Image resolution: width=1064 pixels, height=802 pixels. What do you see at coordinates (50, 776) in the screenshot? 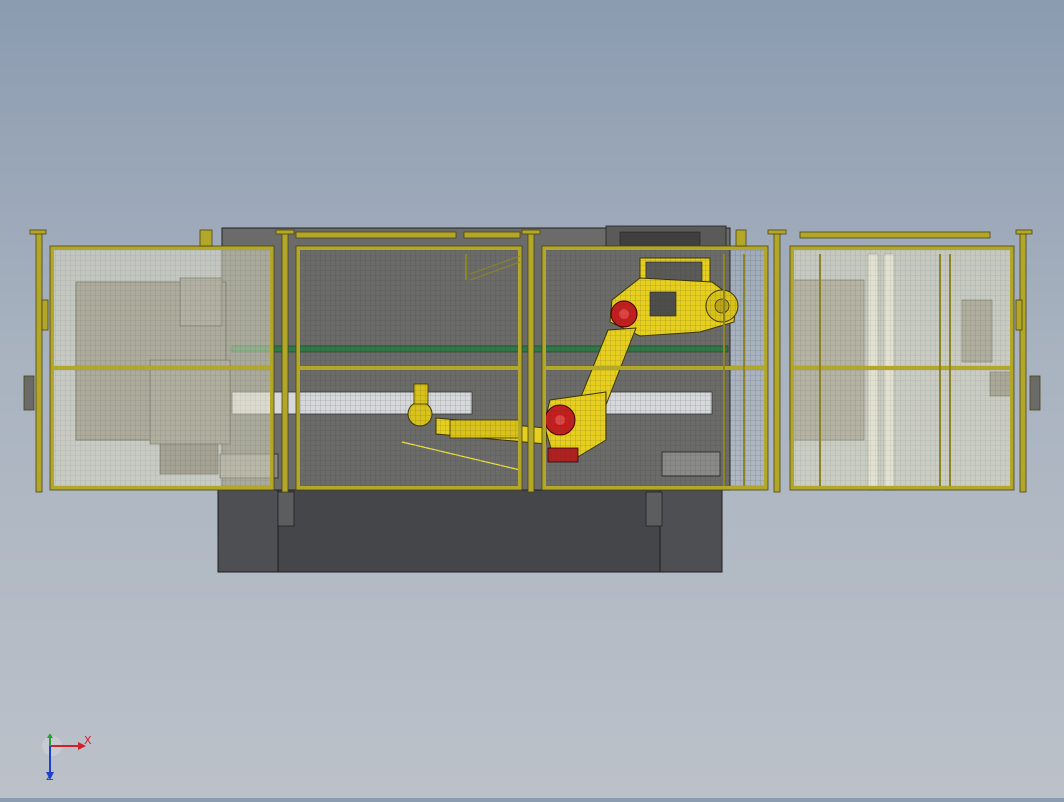
I see `z-axis-label: Z` at bounding box center [50, 776].